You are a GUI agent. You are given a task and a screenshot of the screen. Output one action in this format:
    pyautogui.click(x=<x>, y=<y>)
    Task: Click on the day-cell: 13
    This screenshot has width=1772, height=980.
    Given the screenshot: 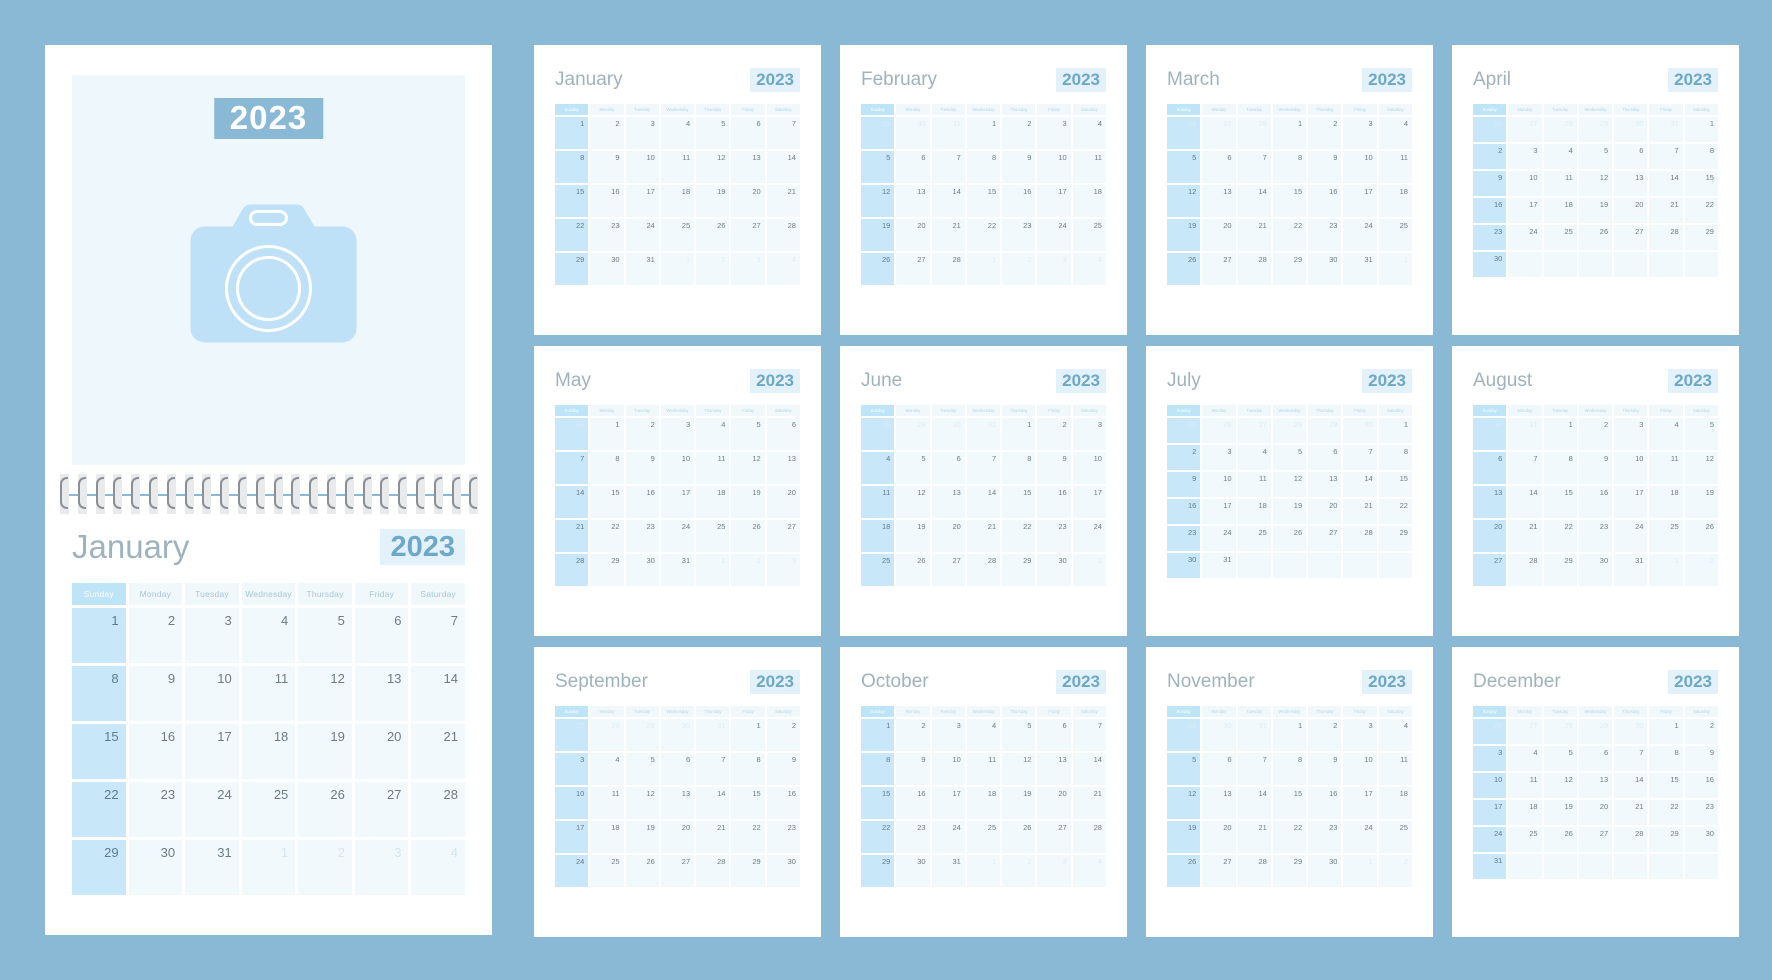 What is the action you would take?
    pyautogui.click(x=1219, y=201)
    